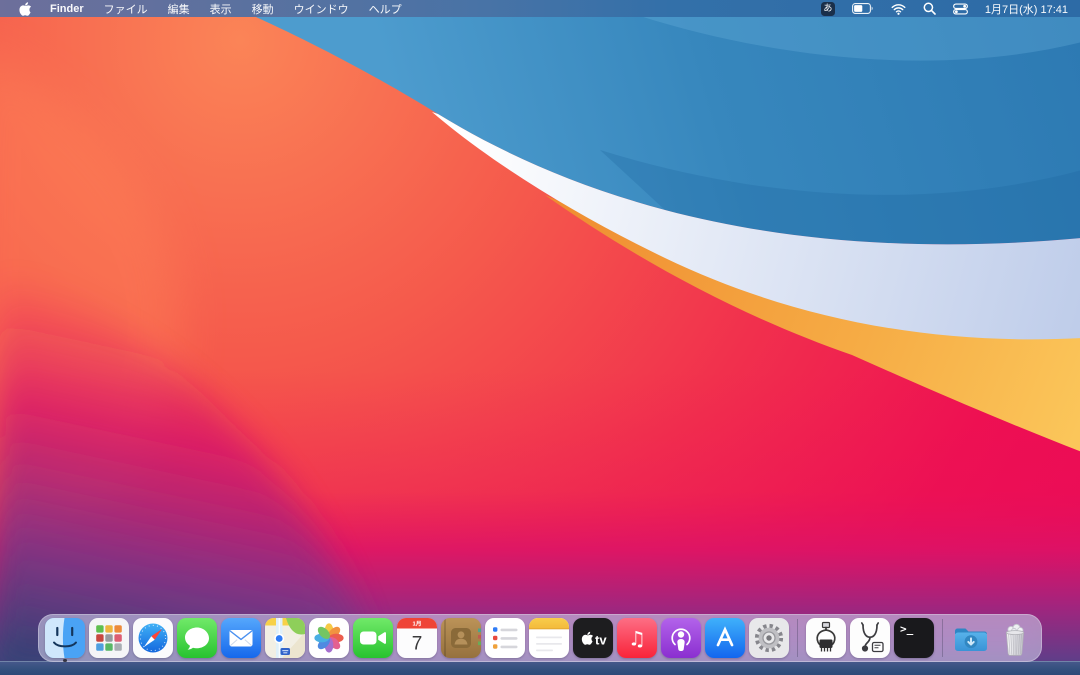  I want to click on dock-diagnostics-utility-icon, so click(870, 638).